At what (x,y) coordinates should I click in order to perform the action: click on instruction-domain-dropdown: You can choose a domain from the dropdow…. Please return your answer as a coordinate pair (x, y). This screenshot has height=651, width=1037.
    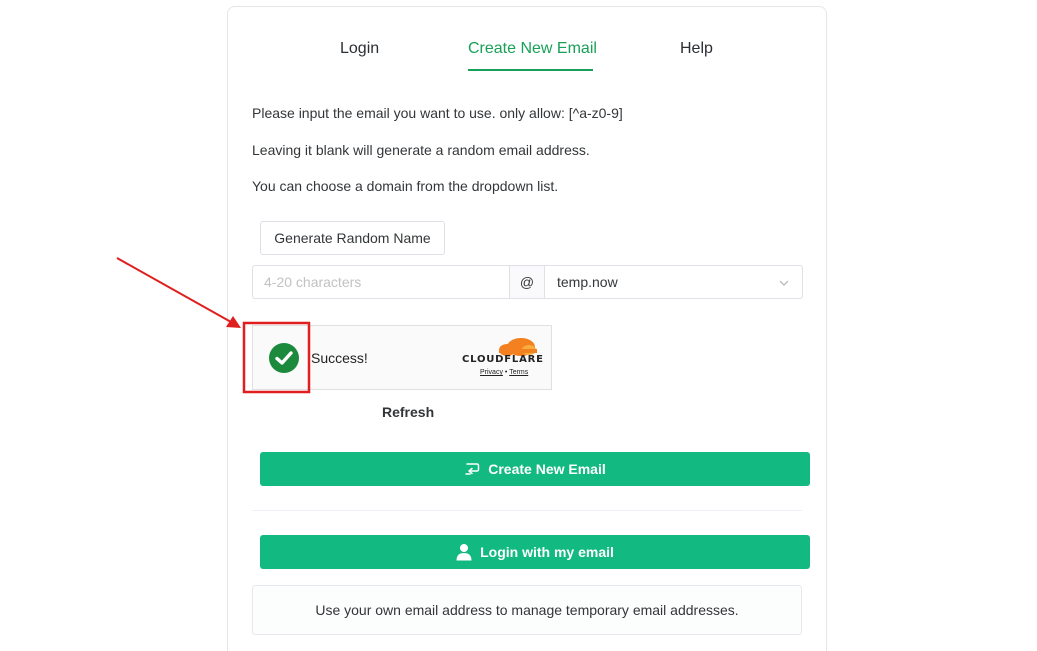
    Looking at the image, I should click on (405, 186).